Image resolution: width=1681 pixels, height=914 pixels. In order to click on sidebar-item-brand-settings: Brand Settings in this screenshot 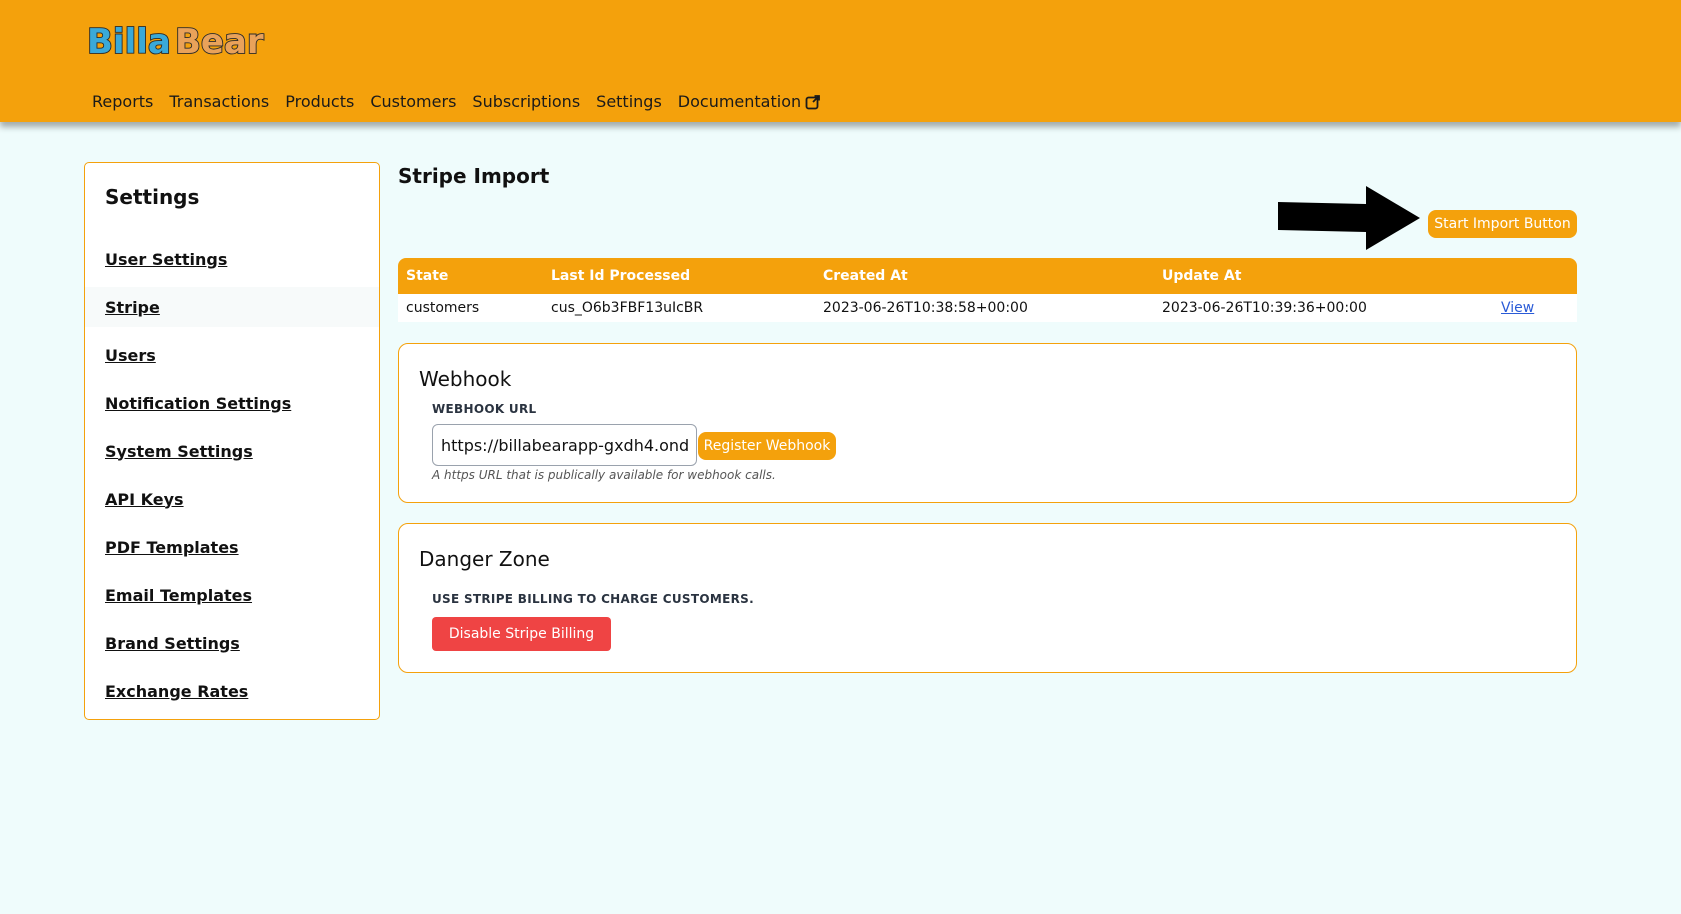, I will do `click(232, 643)`.